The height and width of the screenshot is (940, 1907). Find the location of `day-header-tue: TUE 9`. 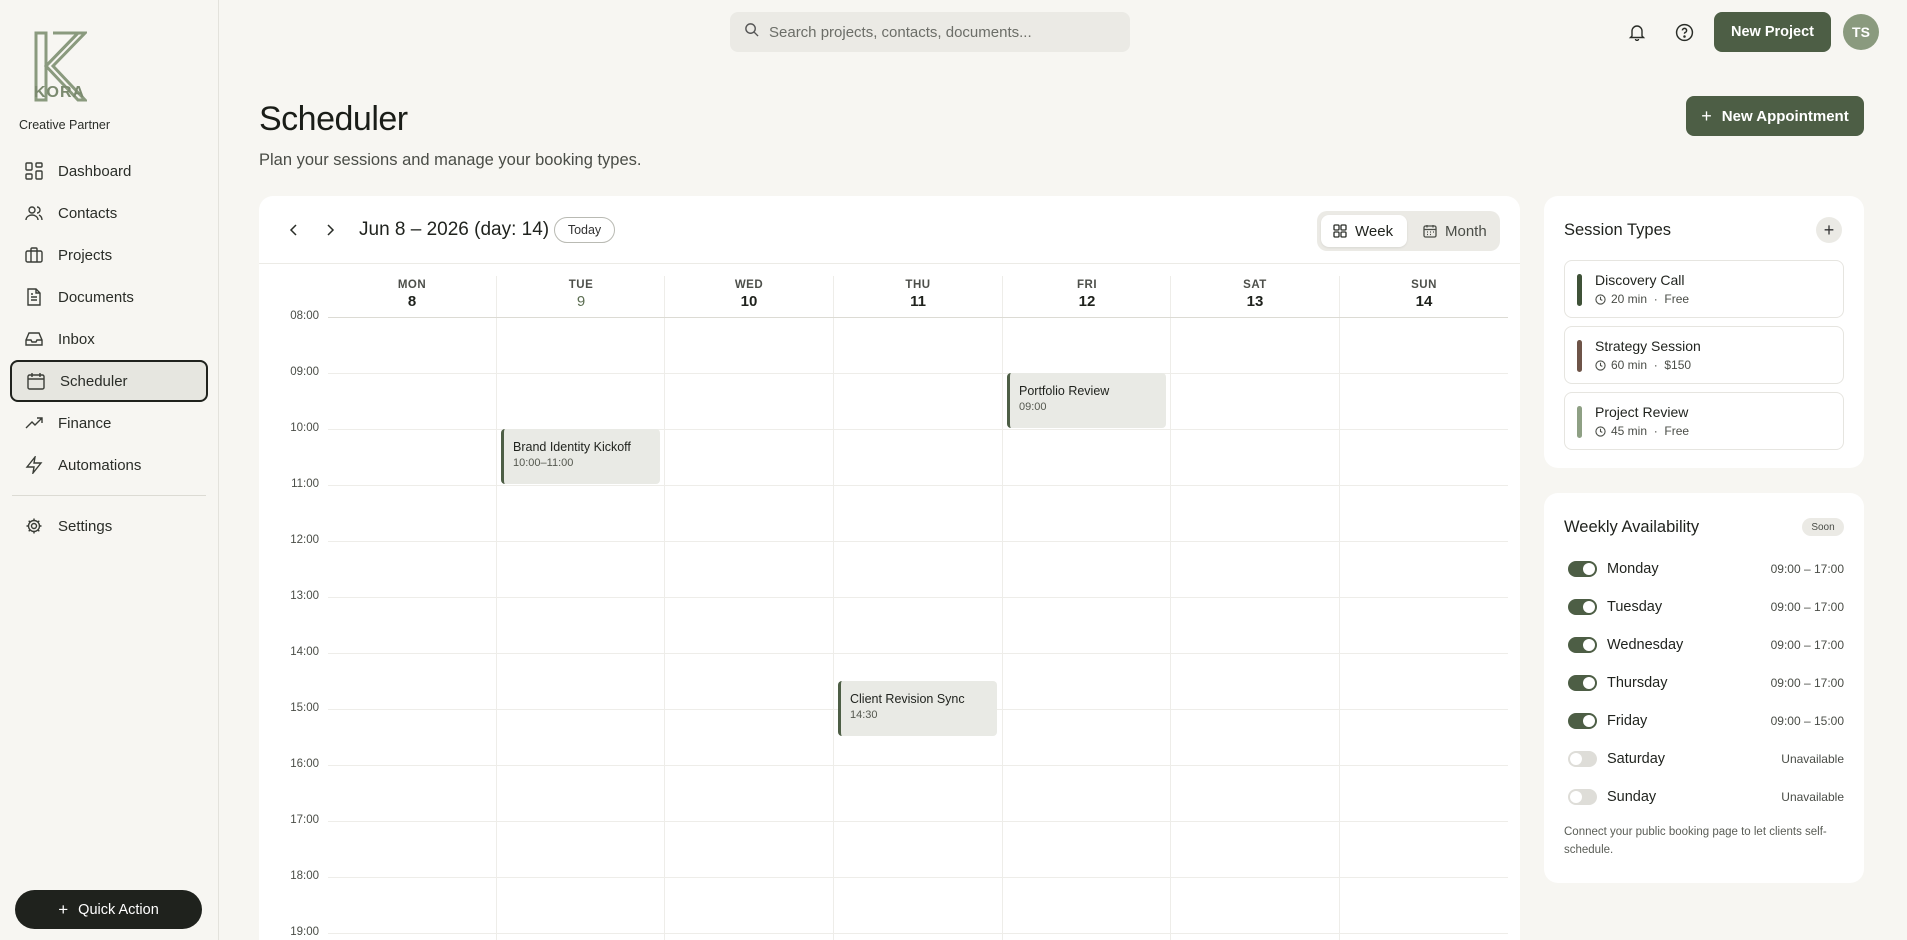

day-header-tue: TUE 9 is located at coordinates (581, 294).